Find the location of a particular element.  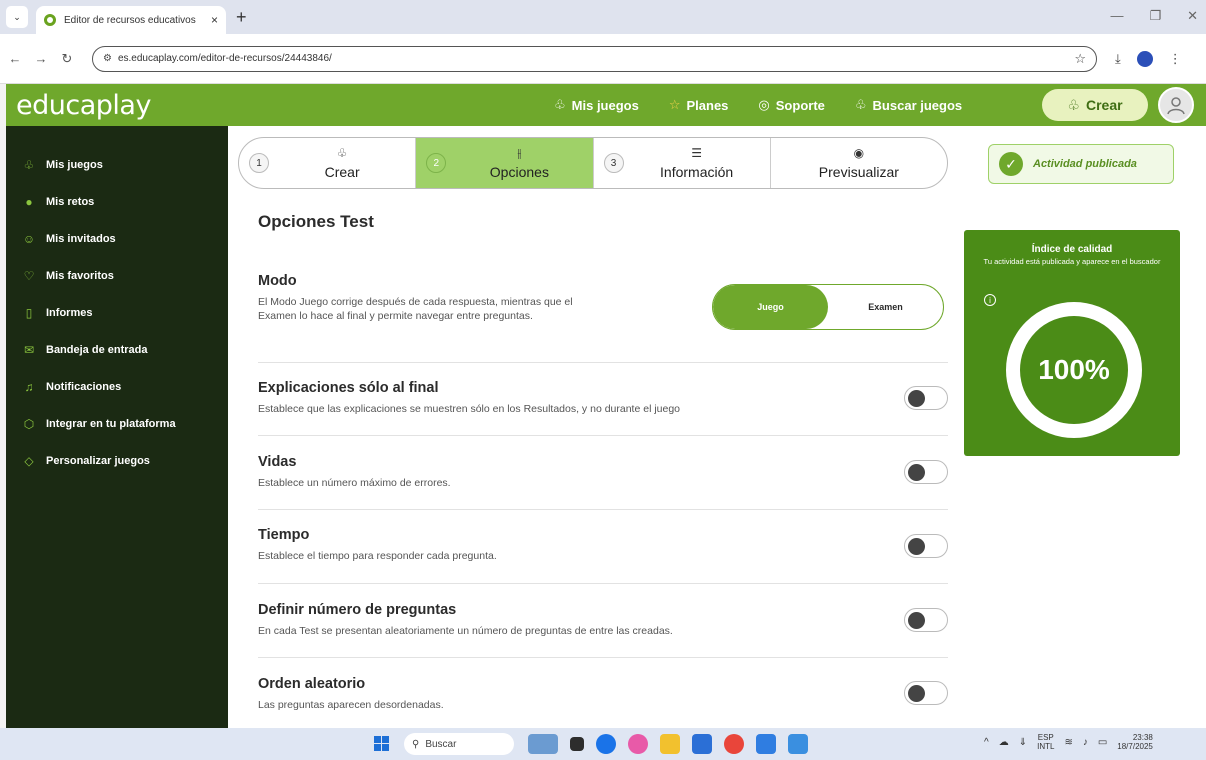

back-icon: ← is located at coordinates (15, 58).